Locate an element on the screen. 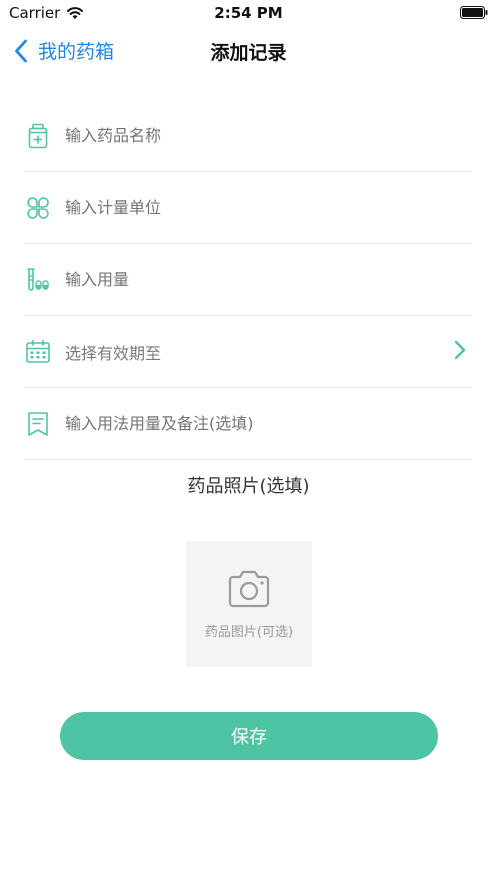 This screenshot has height=883, width=497. notes-row is located at coordinates (248, 424).